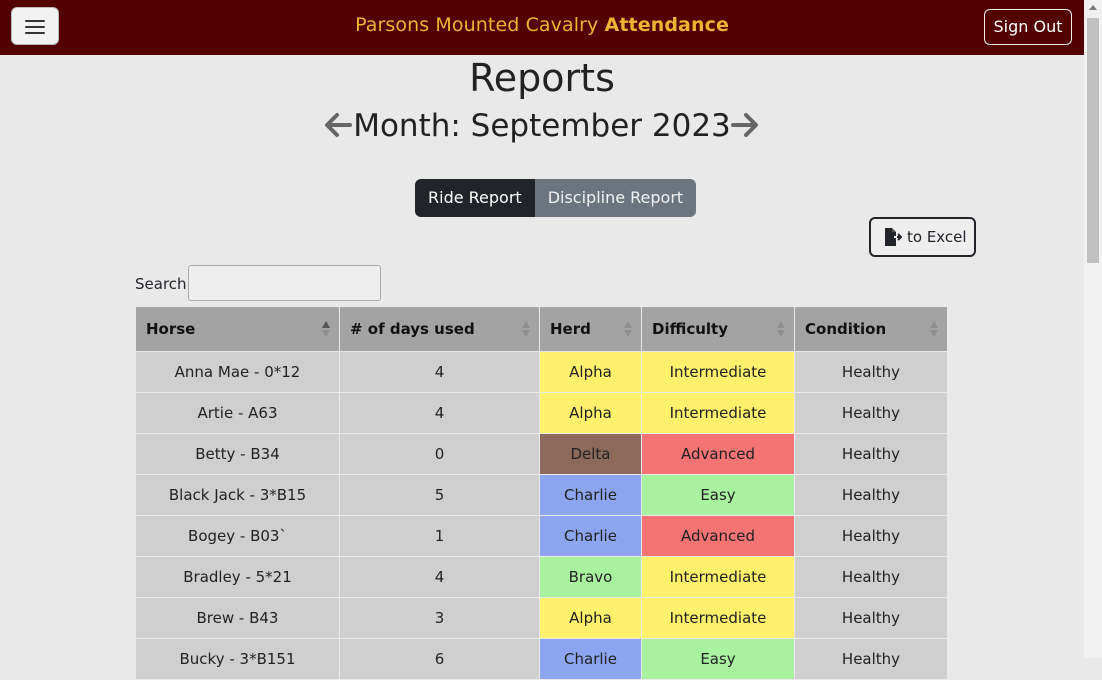 This screenshot has width=1102, height=680. I want to click on cell-herd: Delta, so click(590, 454).